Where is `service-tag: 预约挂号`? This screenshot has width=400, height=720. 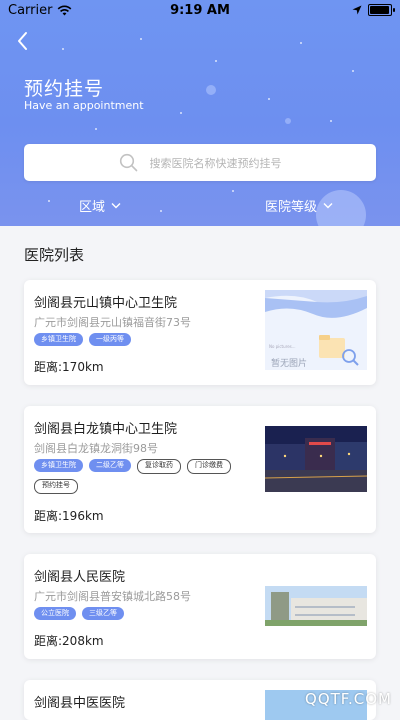 service-tag: 预约挂号 is located at coordinates (56, 486).